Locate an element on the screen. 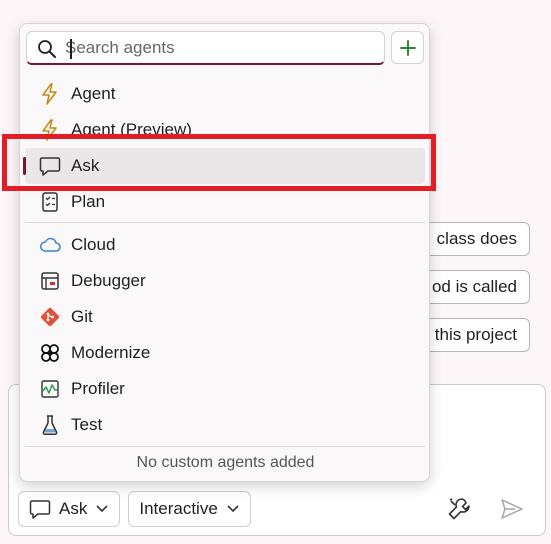 The width and height of the screenshot is (551, 544). suggestion-text: this project is located at coordinates (475, 334).